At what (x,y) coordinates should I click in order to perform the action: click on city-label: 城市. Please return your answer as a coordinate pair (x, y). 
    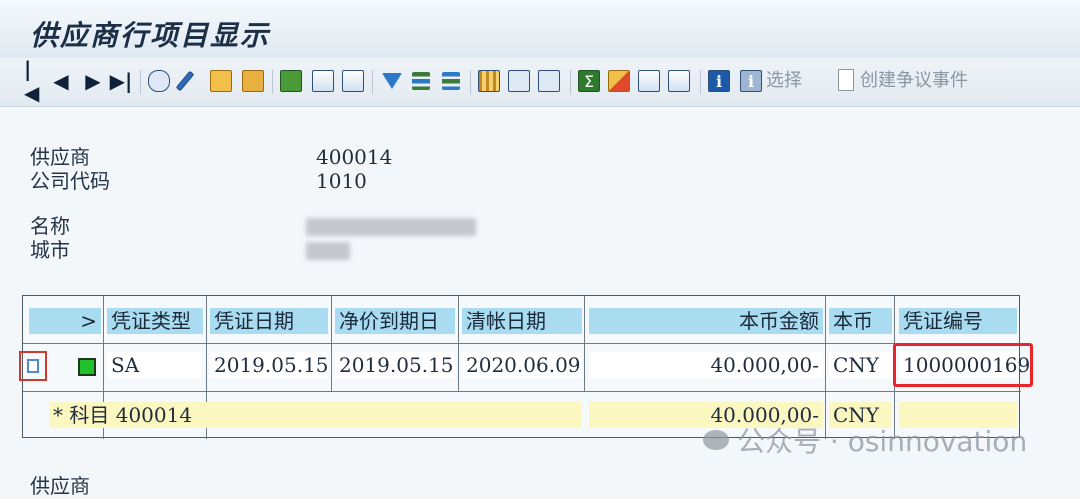
    Looking at the image, I should click on (50, 250).